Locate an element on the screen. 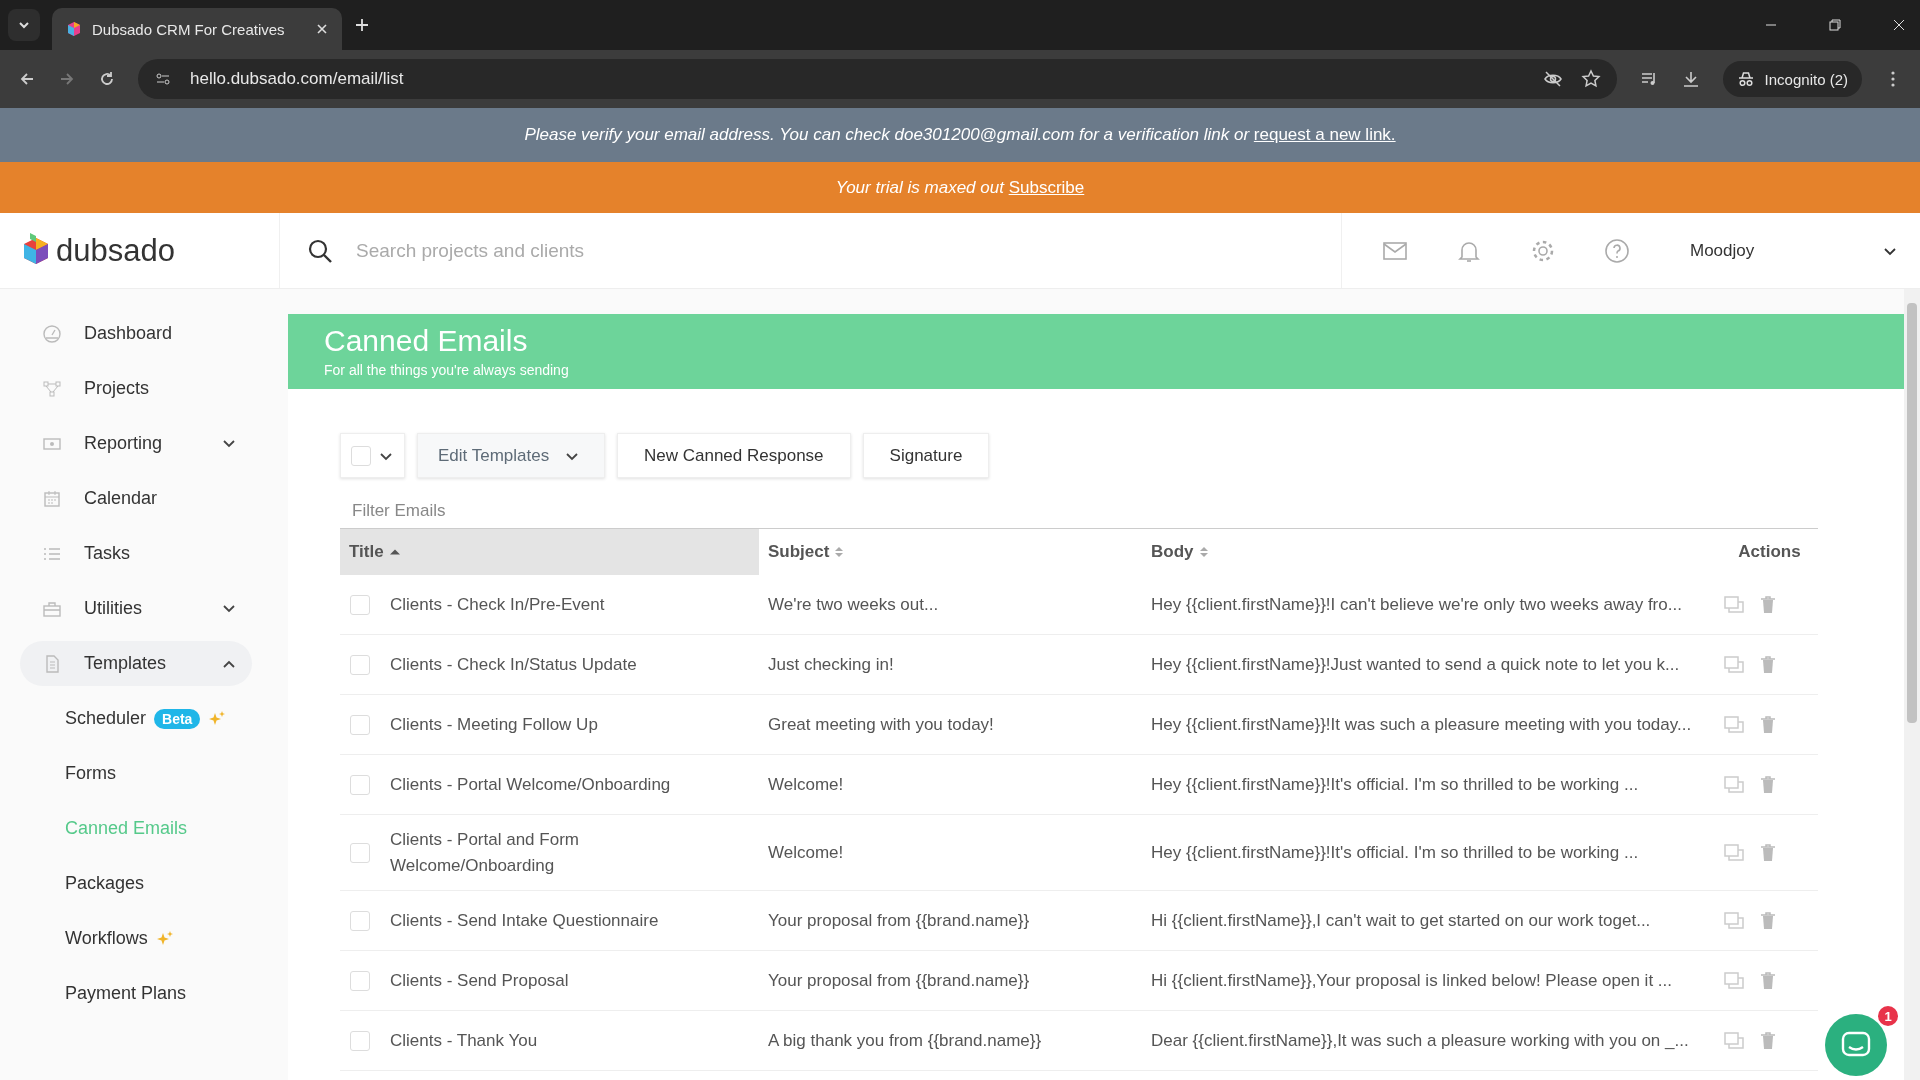  trial-message: Your trial is maxed out Subscribe is located at coordinates (960, 187).